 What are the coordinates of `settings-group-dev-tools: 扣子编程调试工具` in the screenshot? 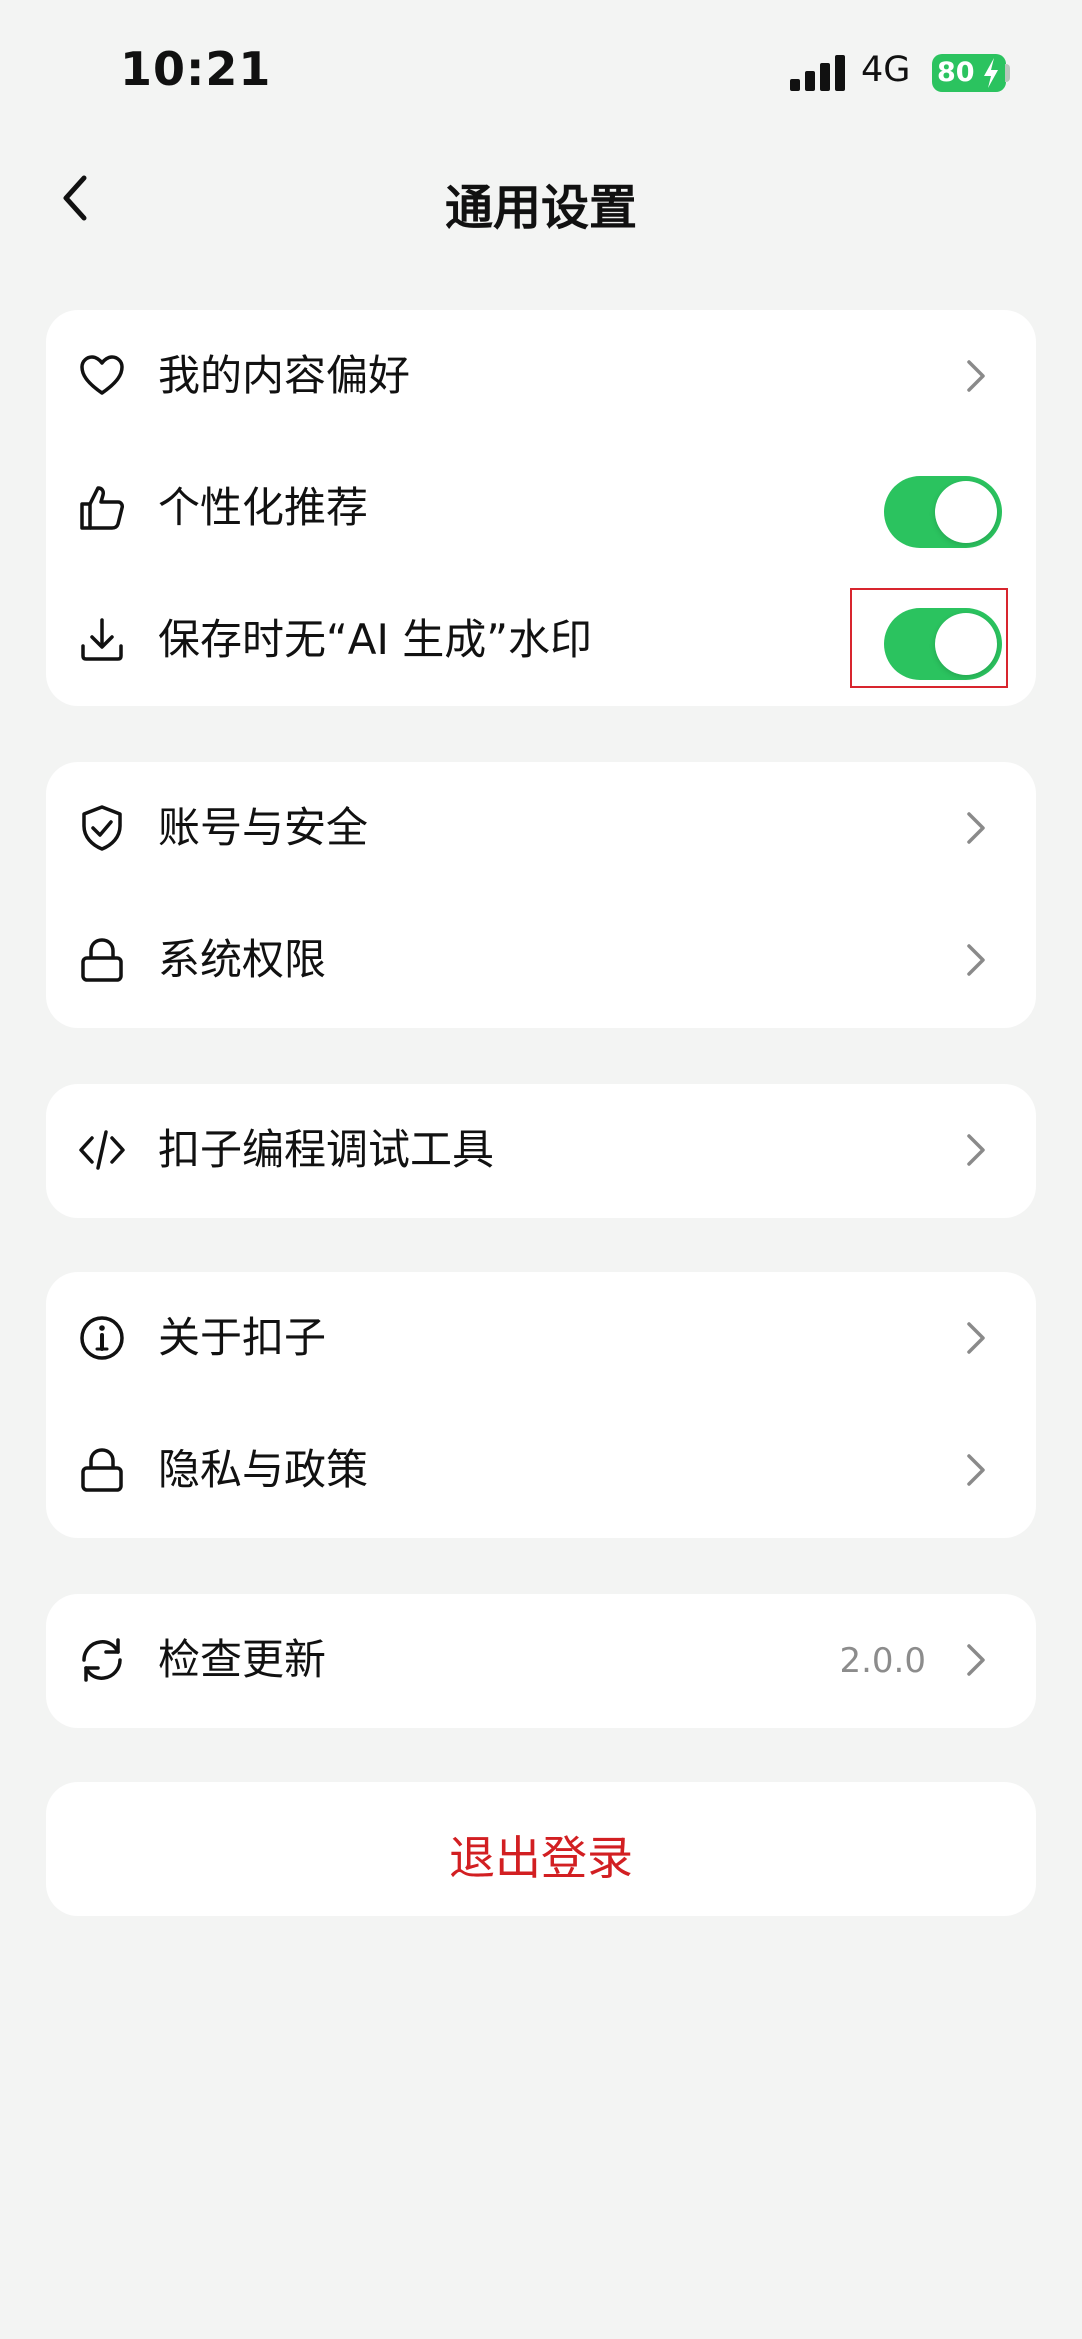 It's located at (541, 1151).